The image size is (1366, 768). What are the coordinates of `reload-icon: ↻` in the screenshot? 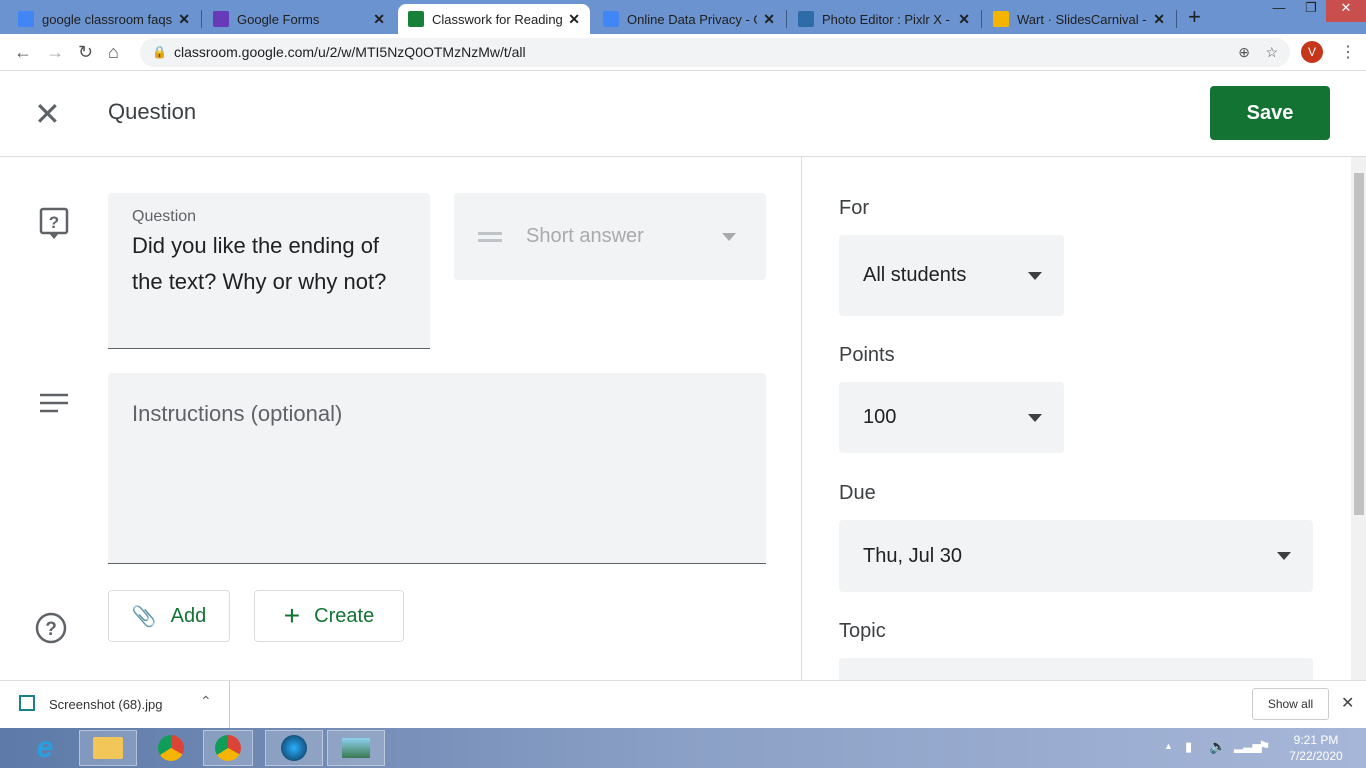 It's located at (85, 52).